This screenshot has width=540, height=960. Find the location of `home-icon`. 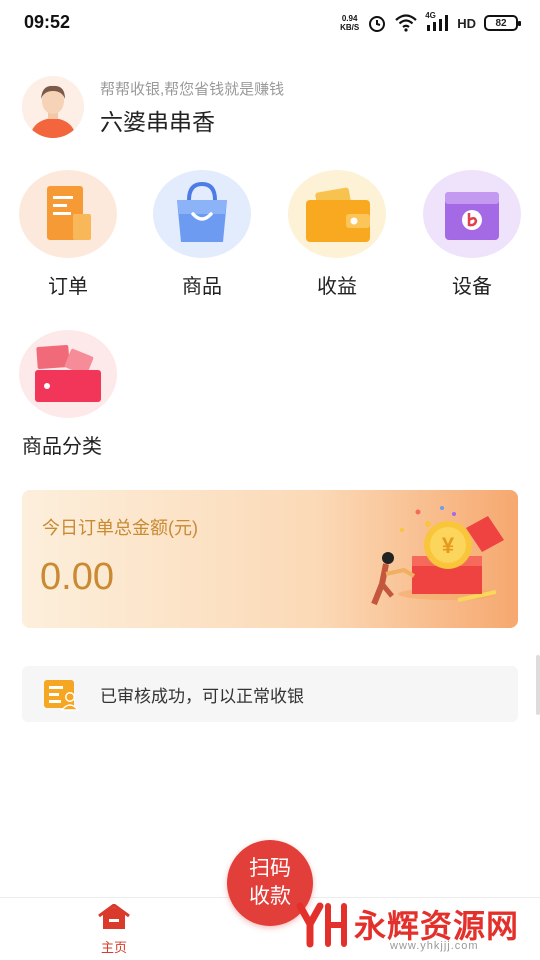

home-icon is located at coordinates (114, 916).